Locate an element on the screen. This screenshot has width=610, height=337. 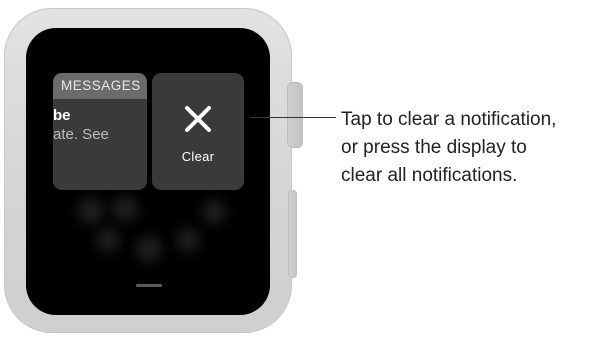
callout-line-3: clear all notifications. is located at coordinates (429, 175).